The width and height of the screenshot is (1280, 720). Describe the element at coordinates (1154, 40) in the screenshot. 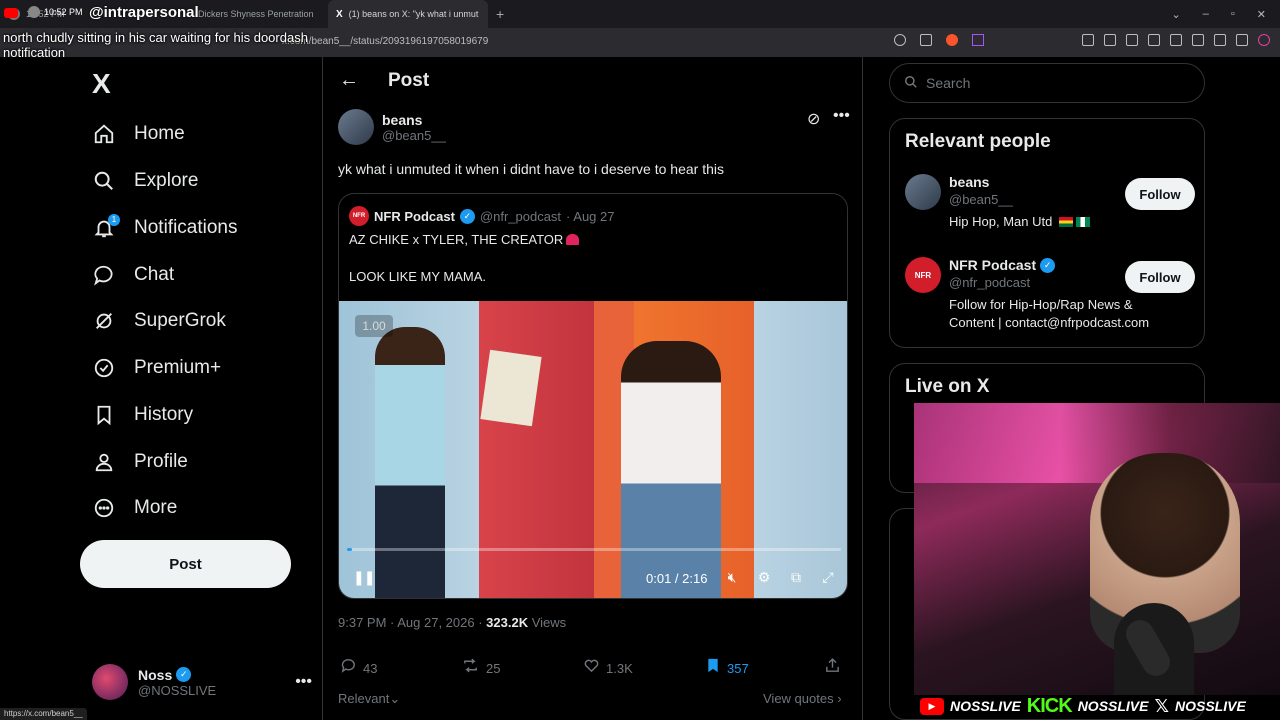

I see `music-icon` at that location.